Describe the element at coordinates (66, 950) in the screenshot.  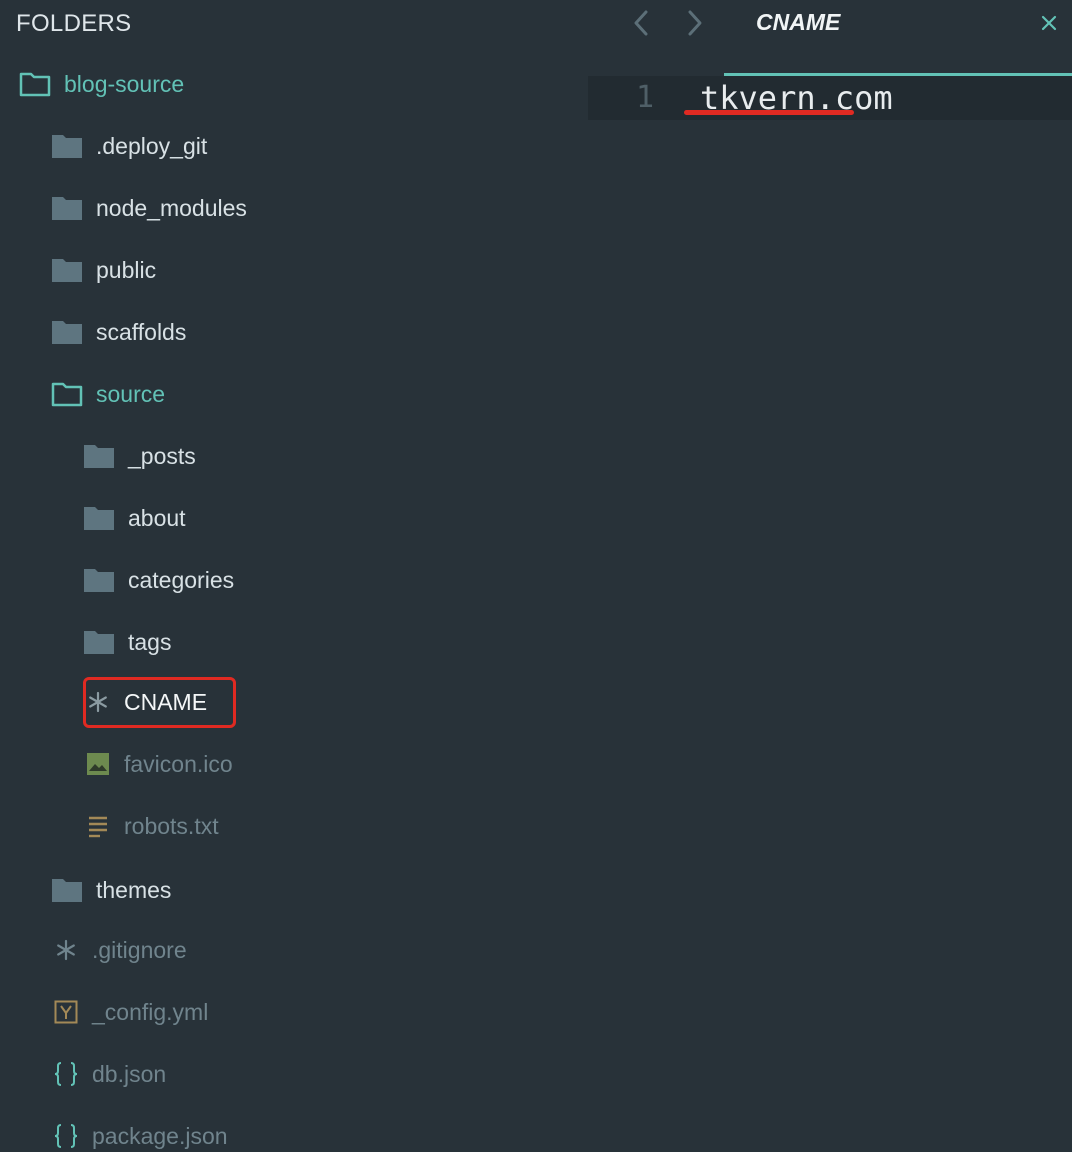
I see `asterisk-icon` at that location.